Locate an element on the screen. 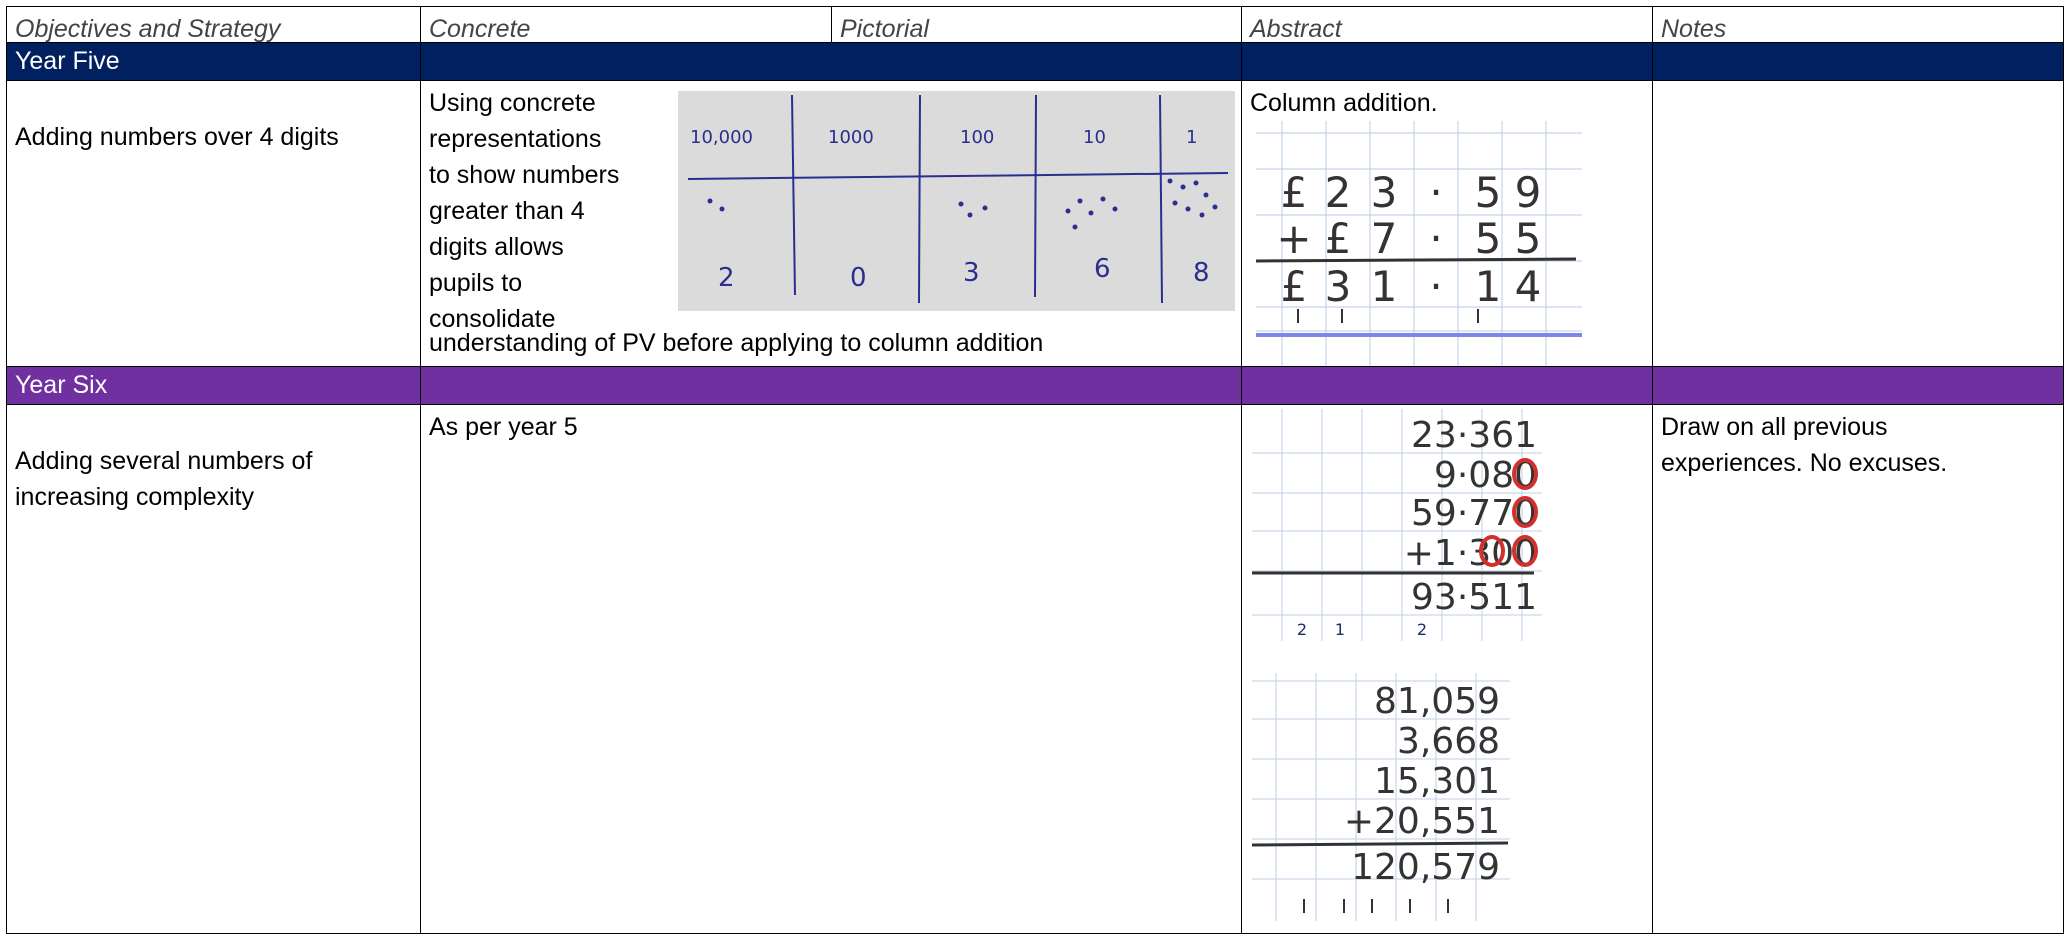 The height and width of the screenshot is (934, 2069). concrete-line: digits allows is located at coordinates (496, 247).